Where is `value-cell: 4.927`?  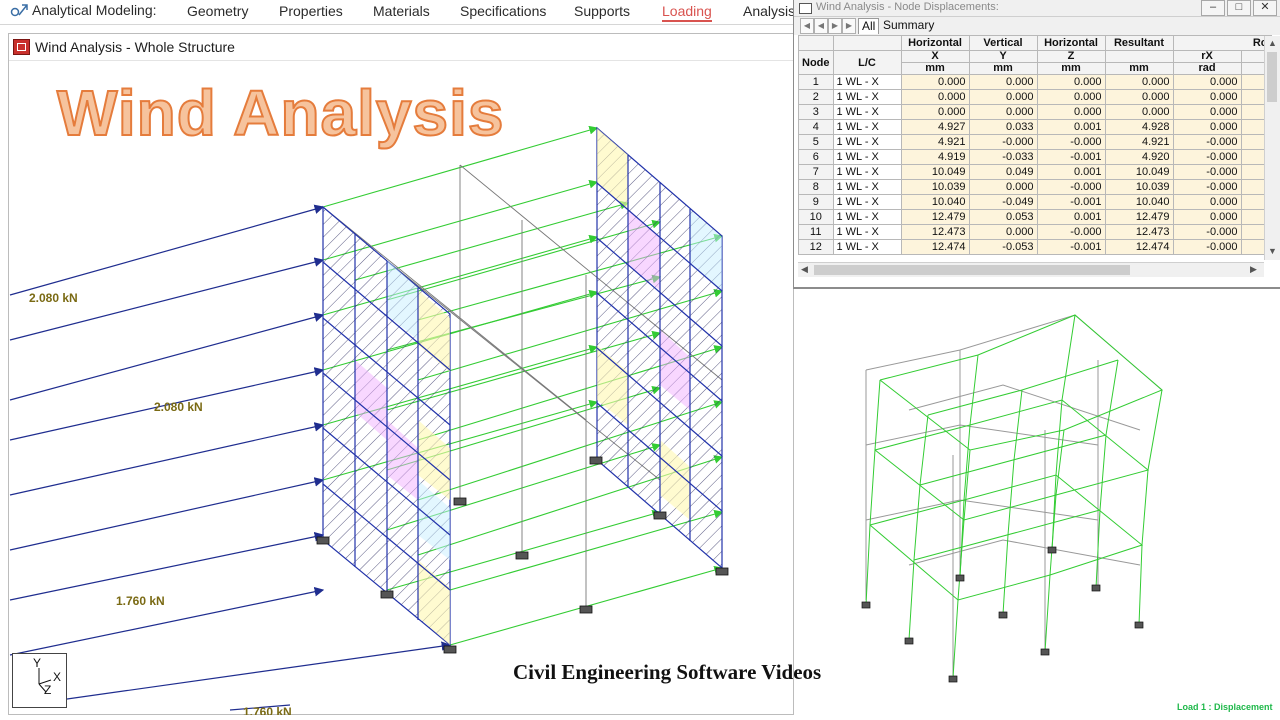 value-cell: 4.927 is located at coordinates (935, 127).